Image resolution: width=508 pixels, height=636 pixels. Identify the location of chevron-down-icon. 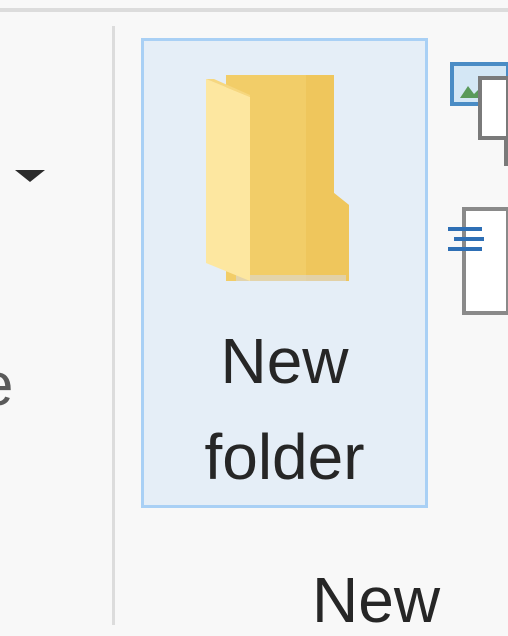
(30, 176).